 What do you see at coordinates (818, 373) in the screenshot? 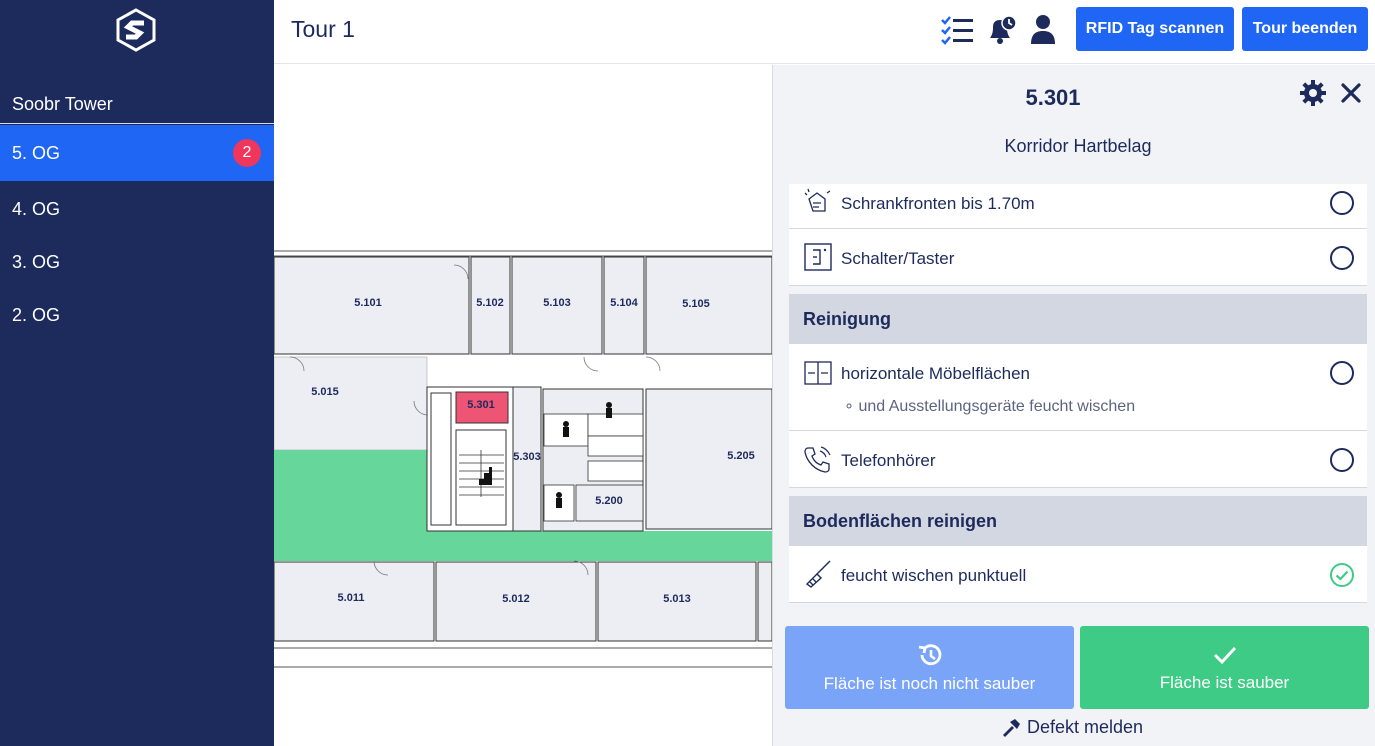
I see `furniture-icon` at bounding box center [818, 373].